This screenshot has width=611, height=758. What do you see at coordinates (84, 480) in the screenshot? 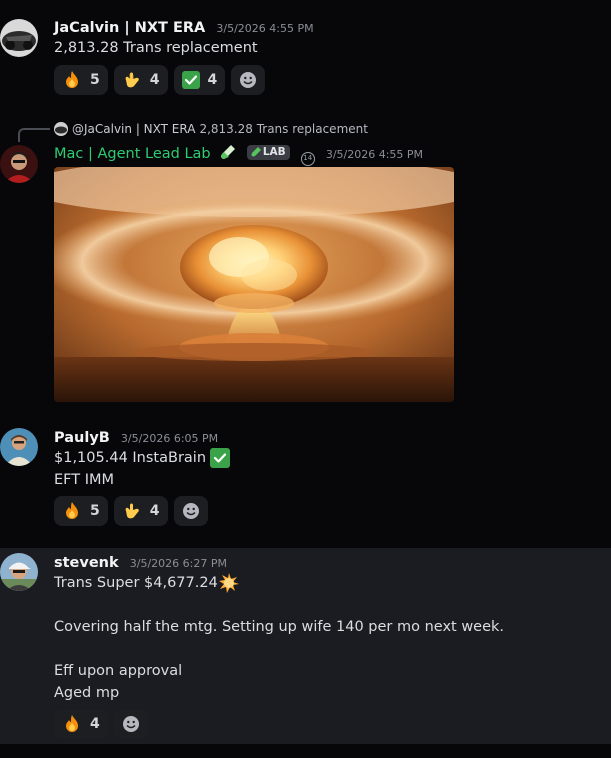
I see `message-text: EFT IMM` at bounding box center [84, 480].